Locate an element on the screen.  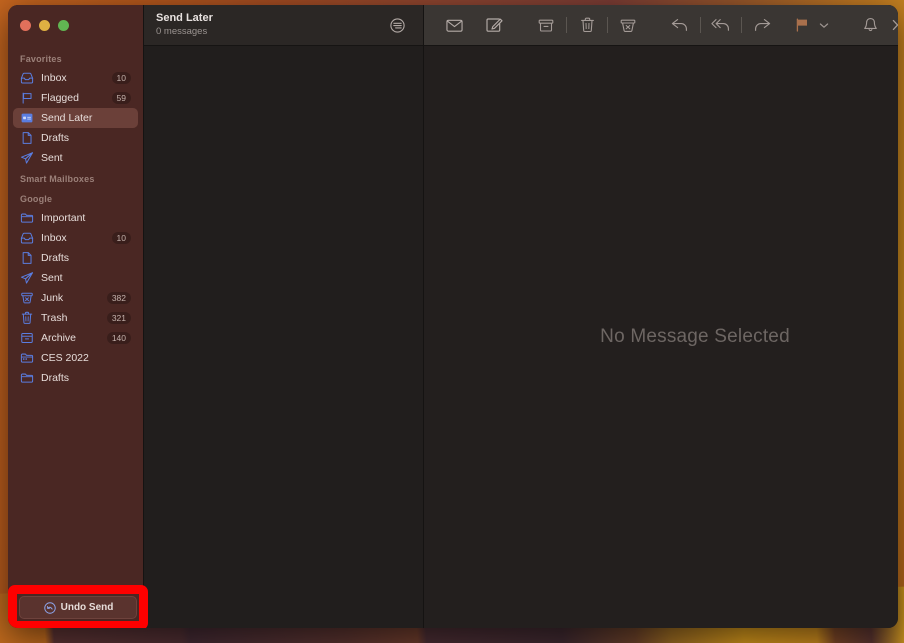
send-later-icon is located at coordinates (27, 118).